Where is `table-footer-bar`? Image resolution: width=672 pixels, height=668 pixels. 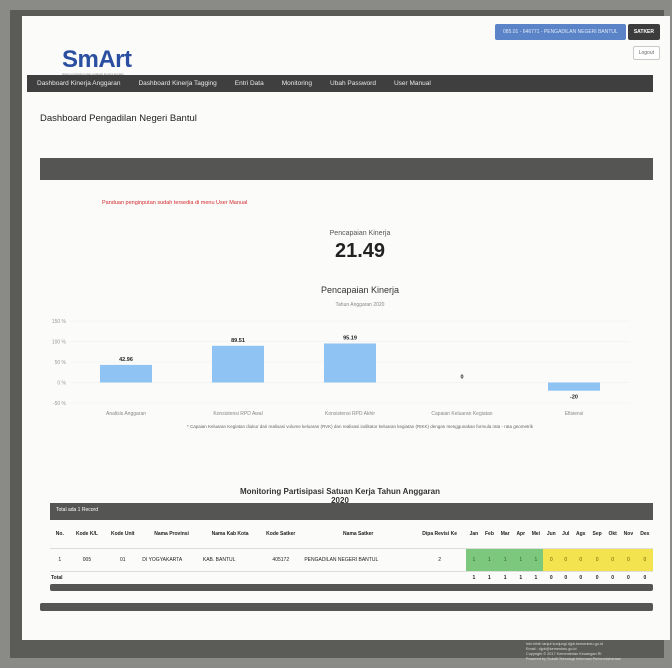 table-footer-bar is located at coordinates (351, 587).